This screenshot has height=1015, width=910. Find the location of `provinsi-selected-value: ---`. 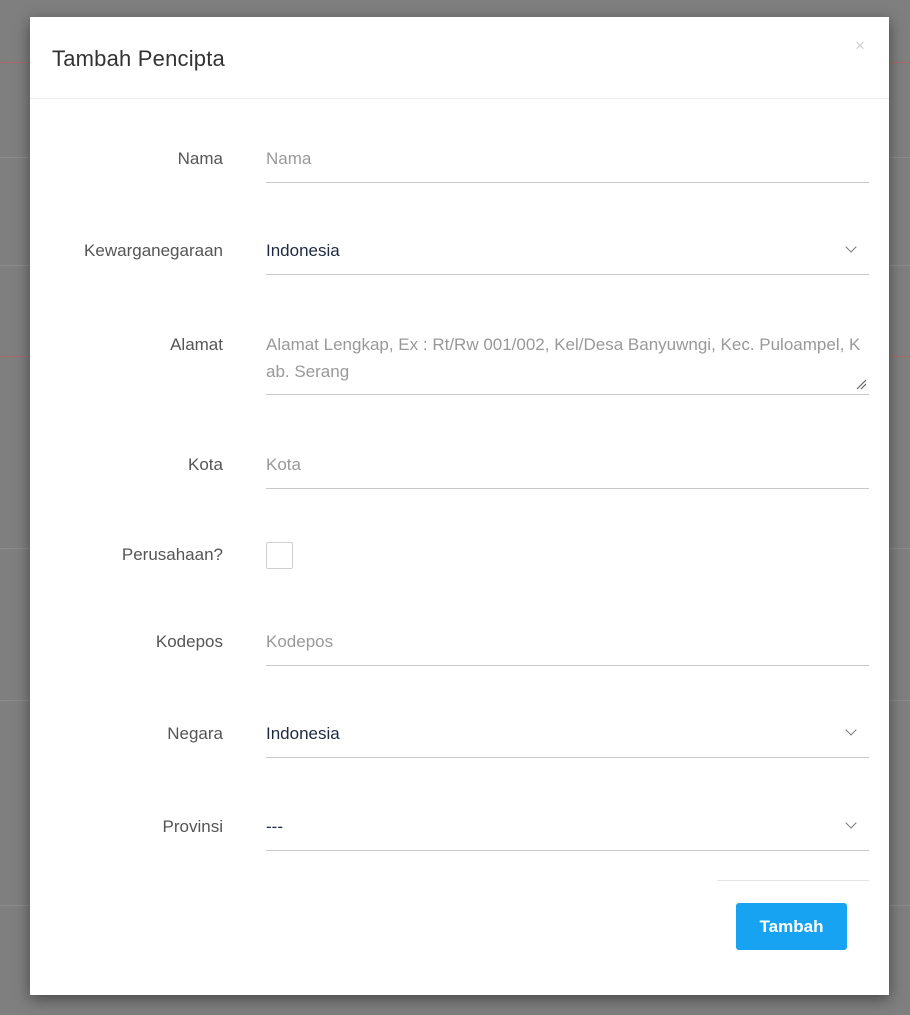

provinsi-selected-value: --- is located at coordinates (274, 826).